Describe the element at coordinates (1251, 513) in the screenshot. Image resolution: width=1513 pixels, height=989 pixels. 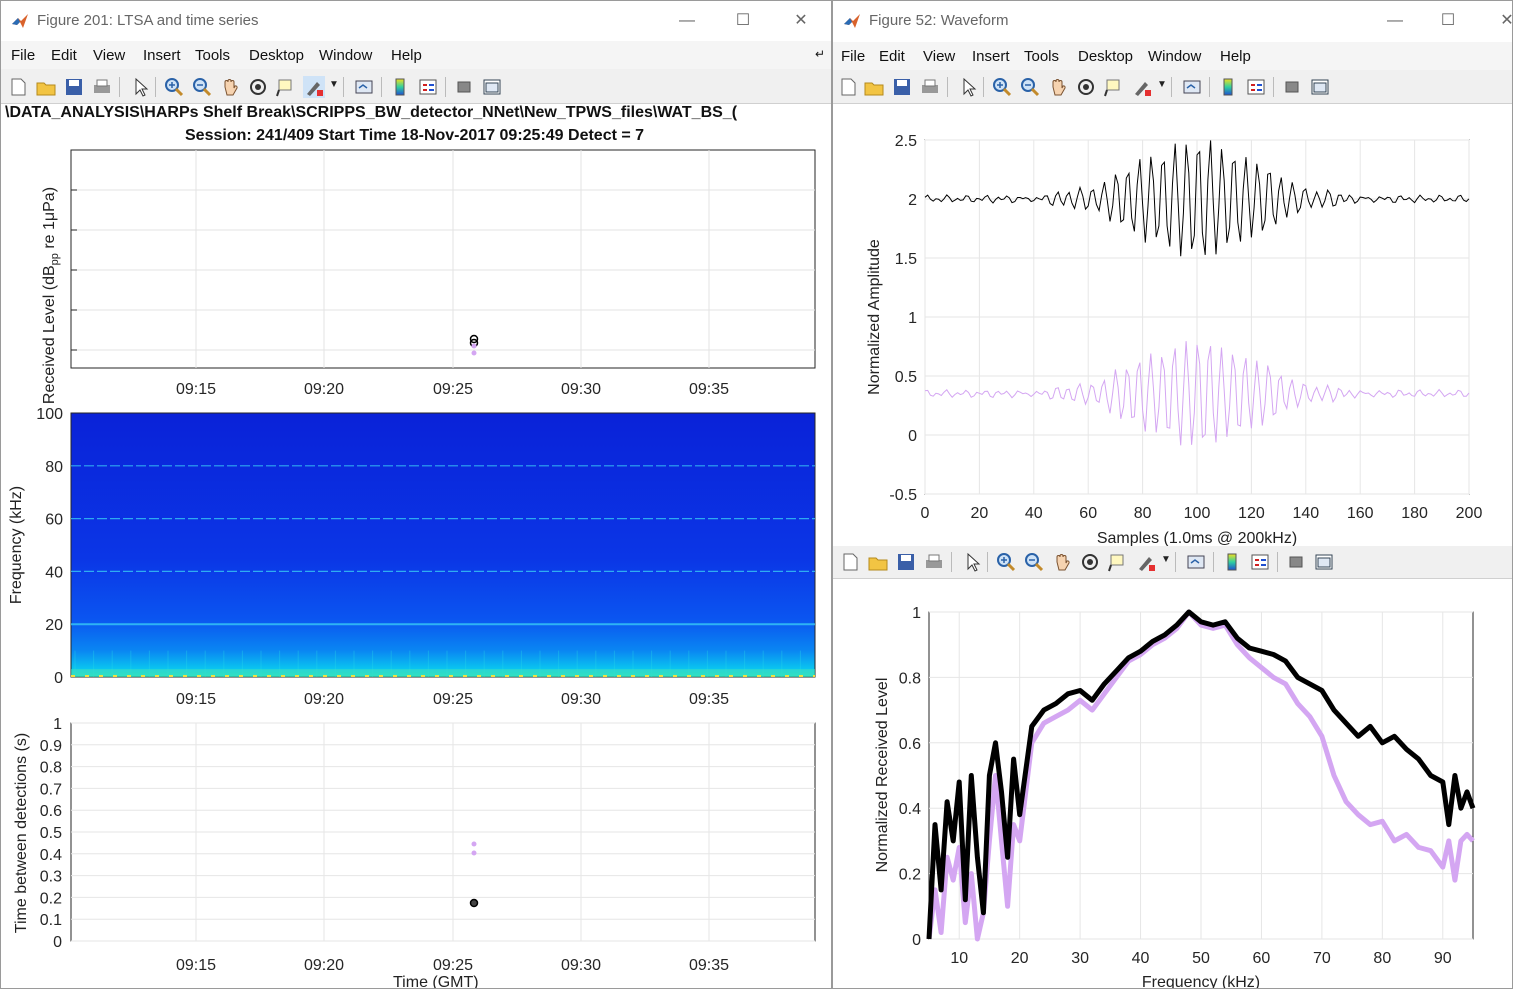
I see `waveform-xtick-label: 120` at that location.